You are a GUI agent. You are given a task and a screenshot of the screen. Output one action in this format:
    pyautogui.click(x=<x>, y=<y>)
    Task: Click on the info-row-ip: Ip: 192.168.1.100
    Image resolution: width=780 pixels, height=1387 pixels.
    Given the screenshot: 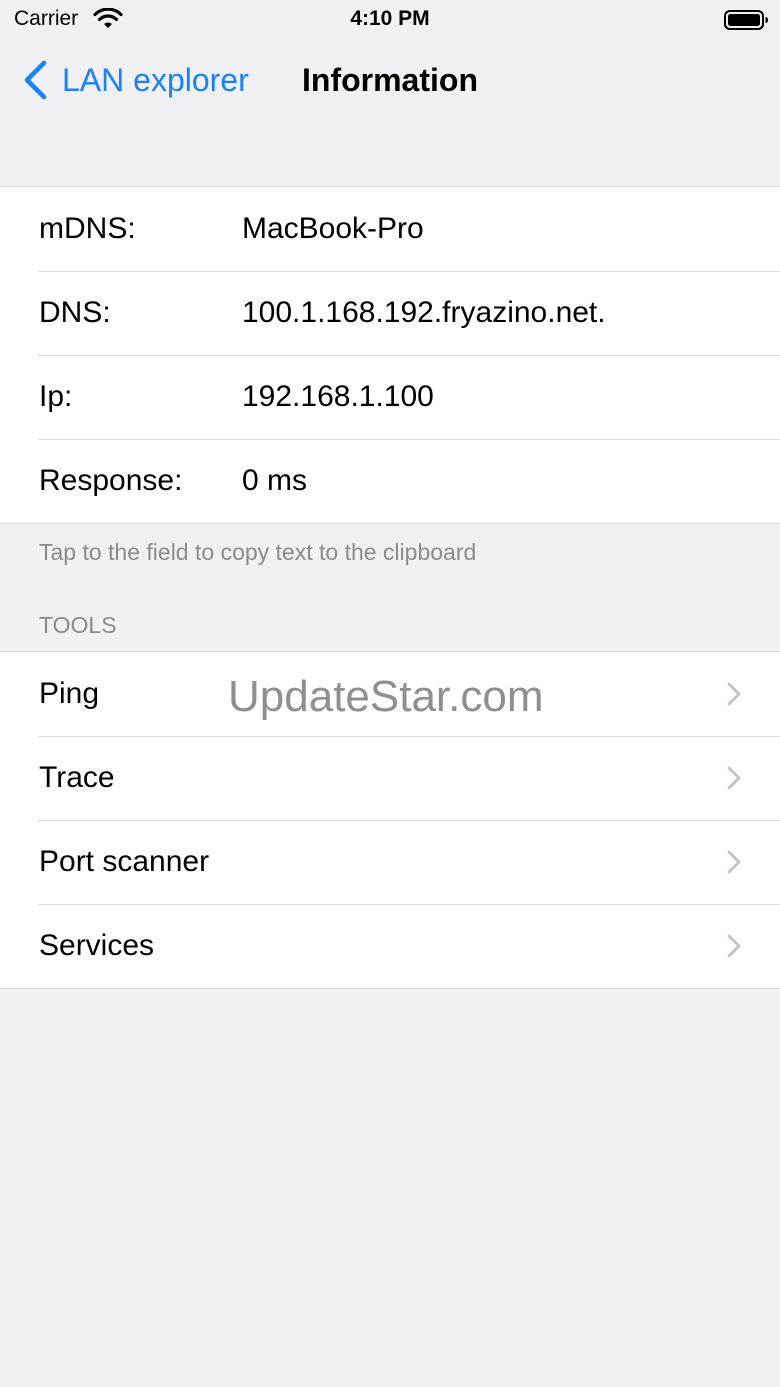 What is the action you would take?
    pyautogui.click(x=390, y=397)
    